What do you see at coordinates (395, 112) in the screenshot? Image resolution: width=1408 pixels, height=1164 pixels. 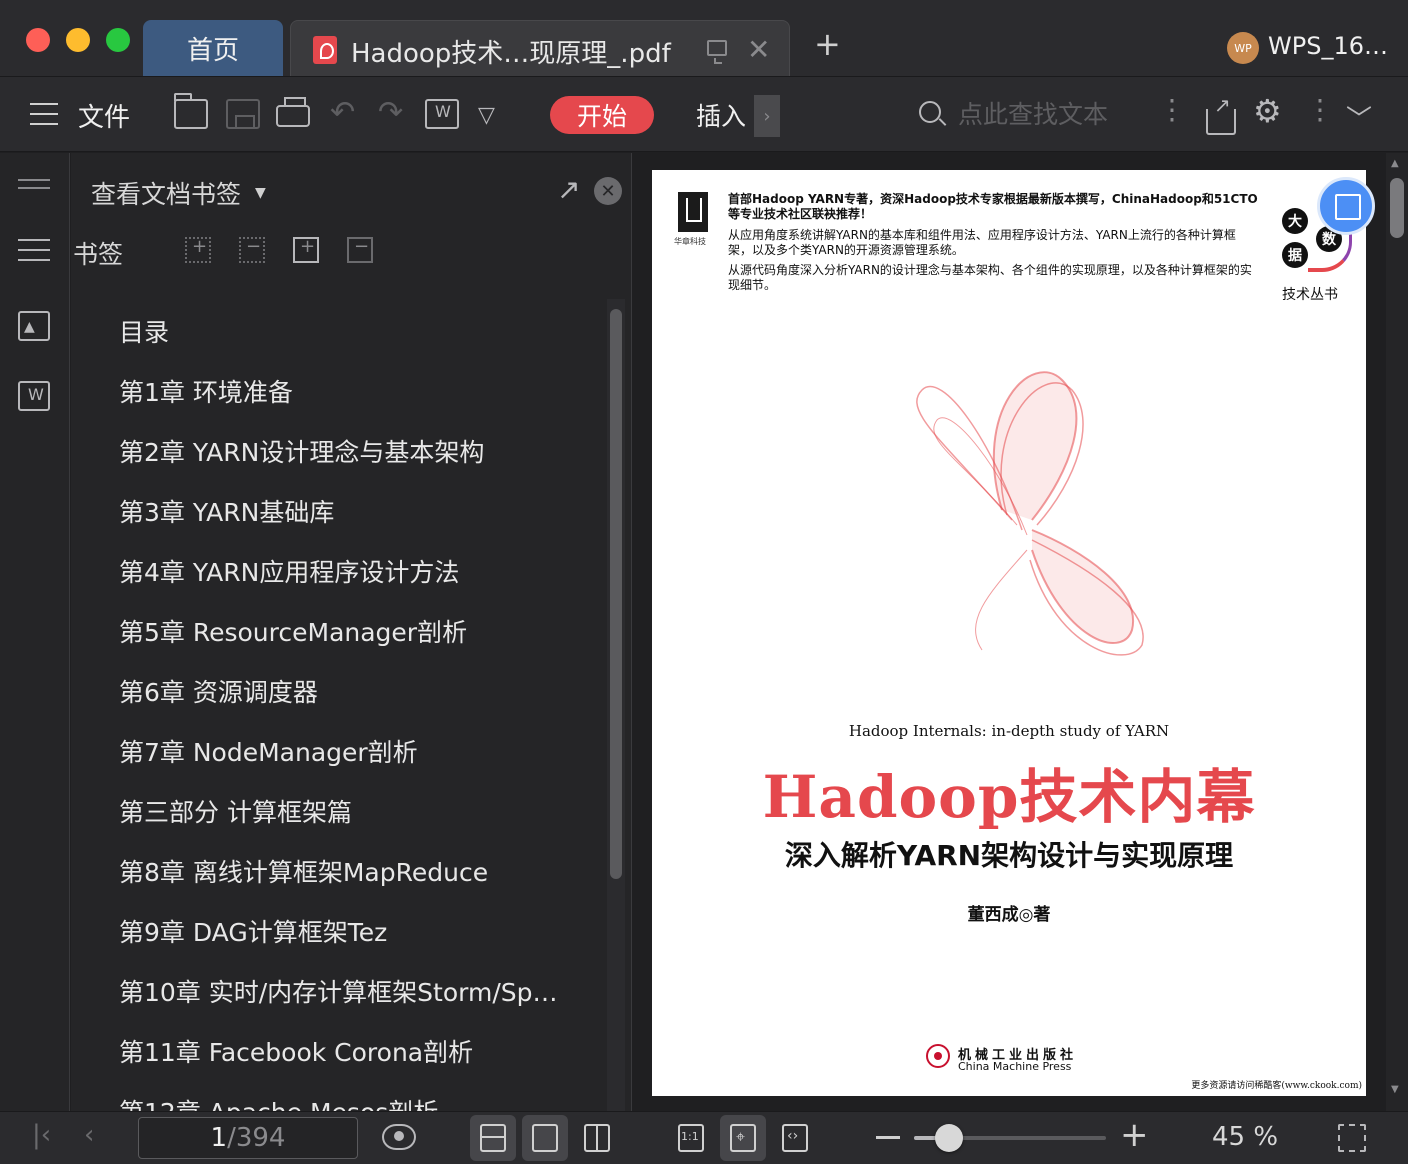 I see `redo-icon: ↷` at bounding box center [395, 112].